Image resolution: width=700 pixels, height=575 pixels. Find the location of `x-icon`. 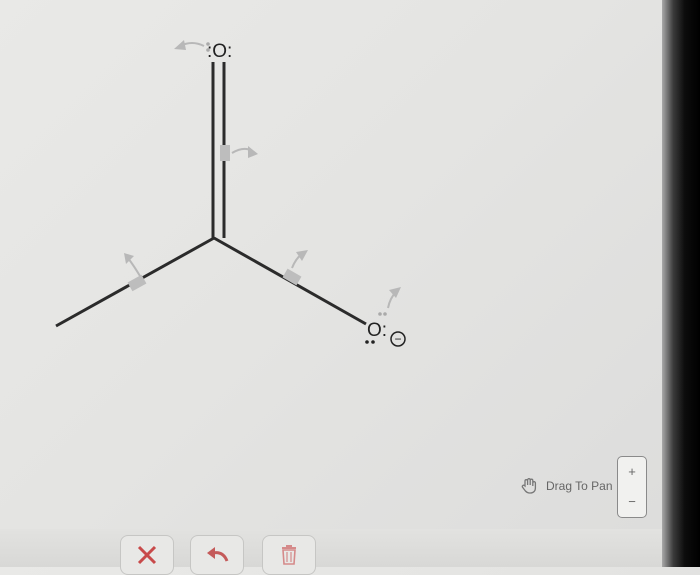

x-icon is located at coordinates (147, 555).